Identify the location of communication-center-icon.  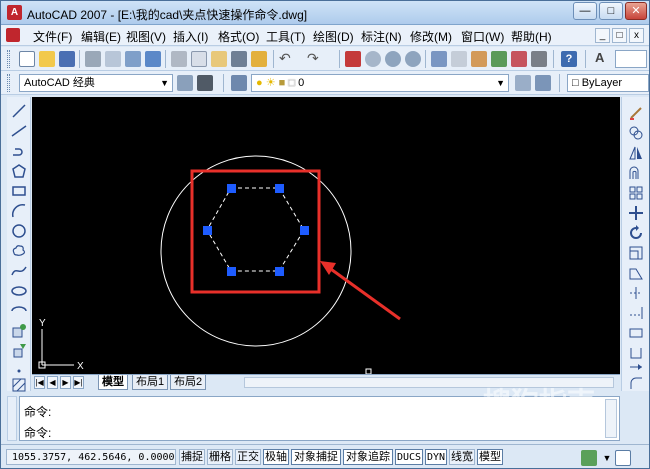
(589, 458).